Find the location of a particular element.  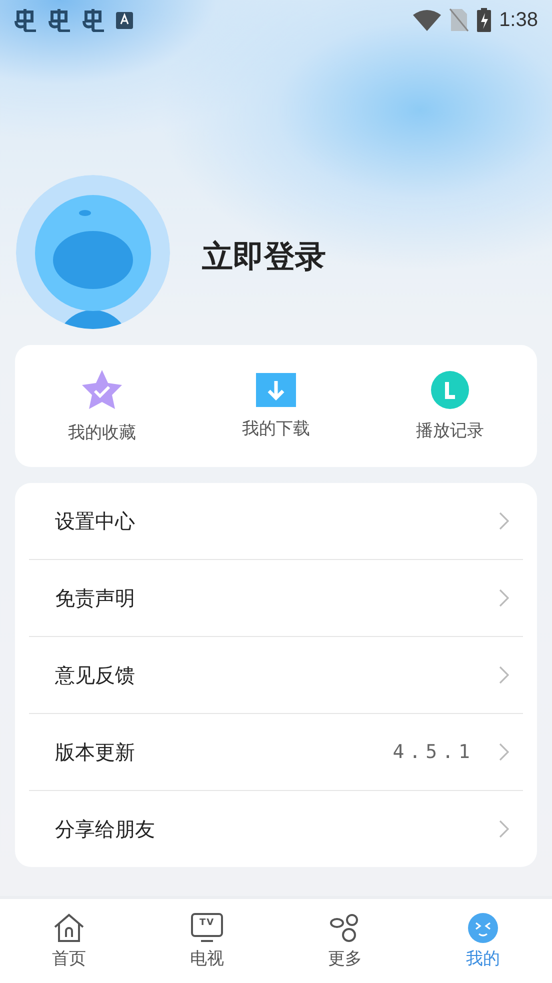

keyboard-icon is located at coordinates (124, 20).